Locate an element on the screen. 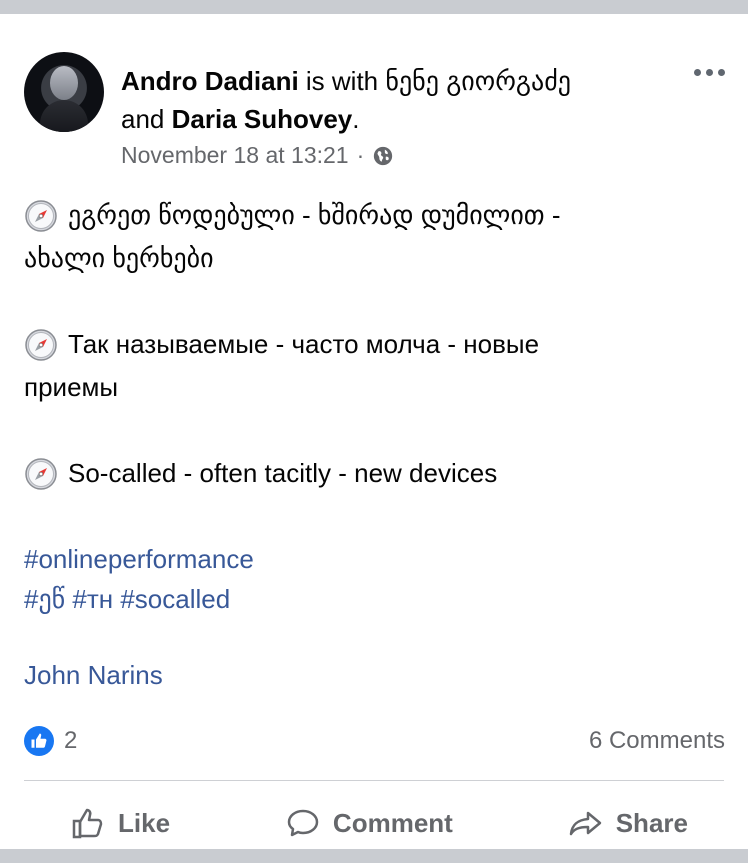 The height and width of the screenshot is (863, 748). hashtag-link: #ეწ is located at coordinates (44, 599).